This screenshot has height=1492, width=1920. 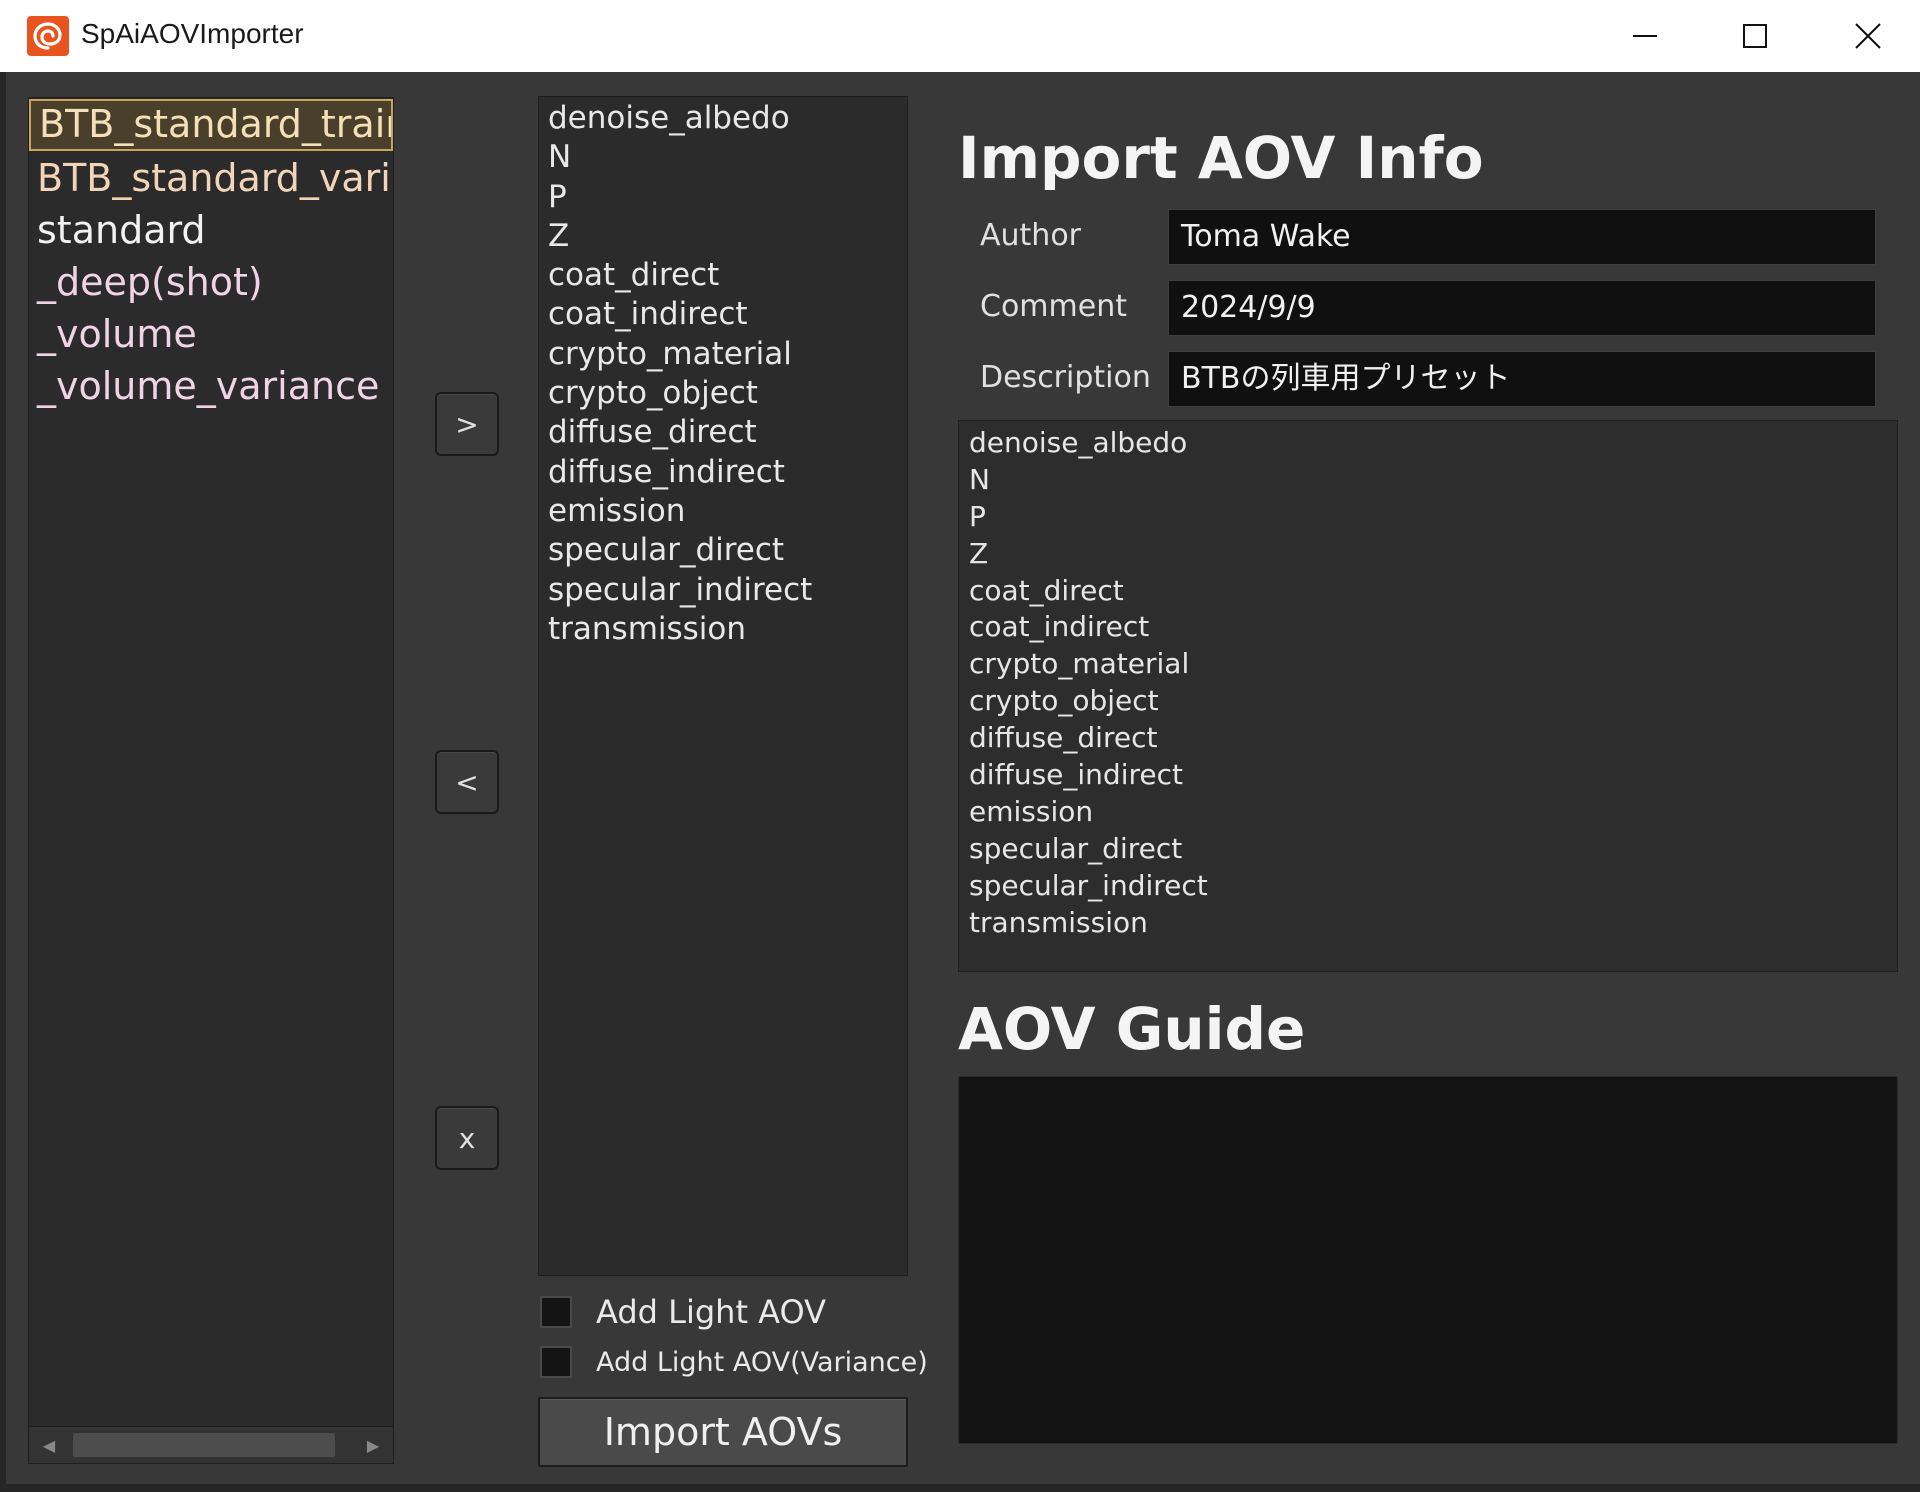 I want to click on maximize-button, so click(x=1755, y=36).